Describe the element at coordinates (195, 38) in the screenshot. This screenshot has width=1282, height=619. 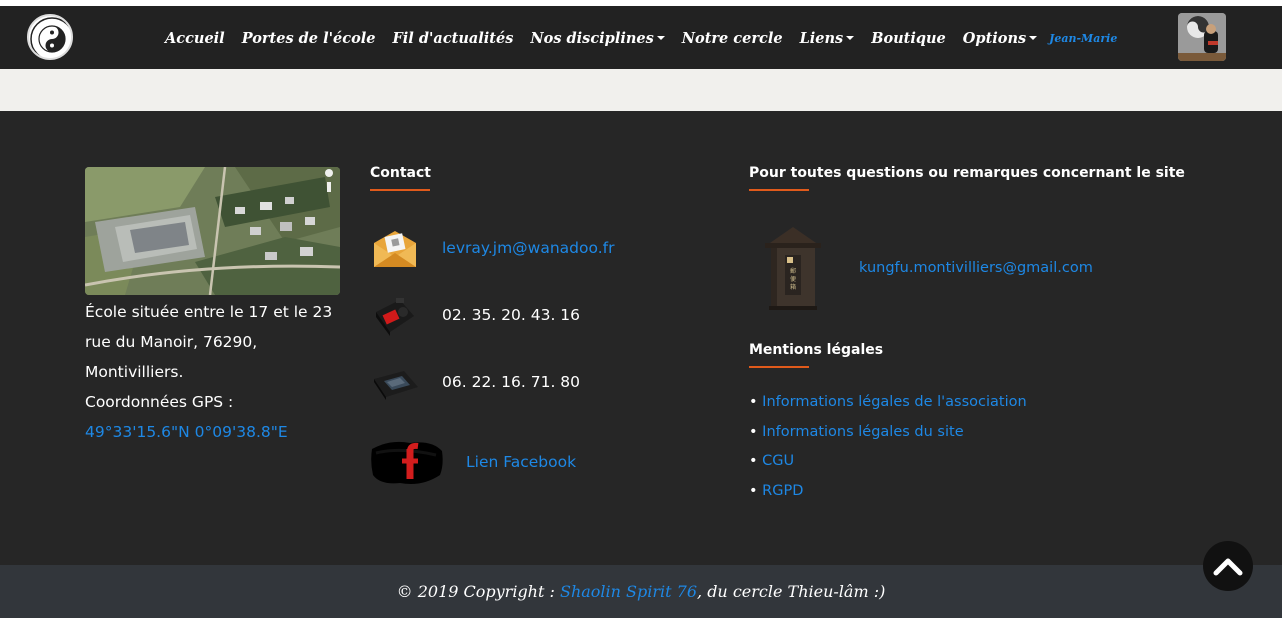
I see `nav-item-accueil: Accueil` at that location.